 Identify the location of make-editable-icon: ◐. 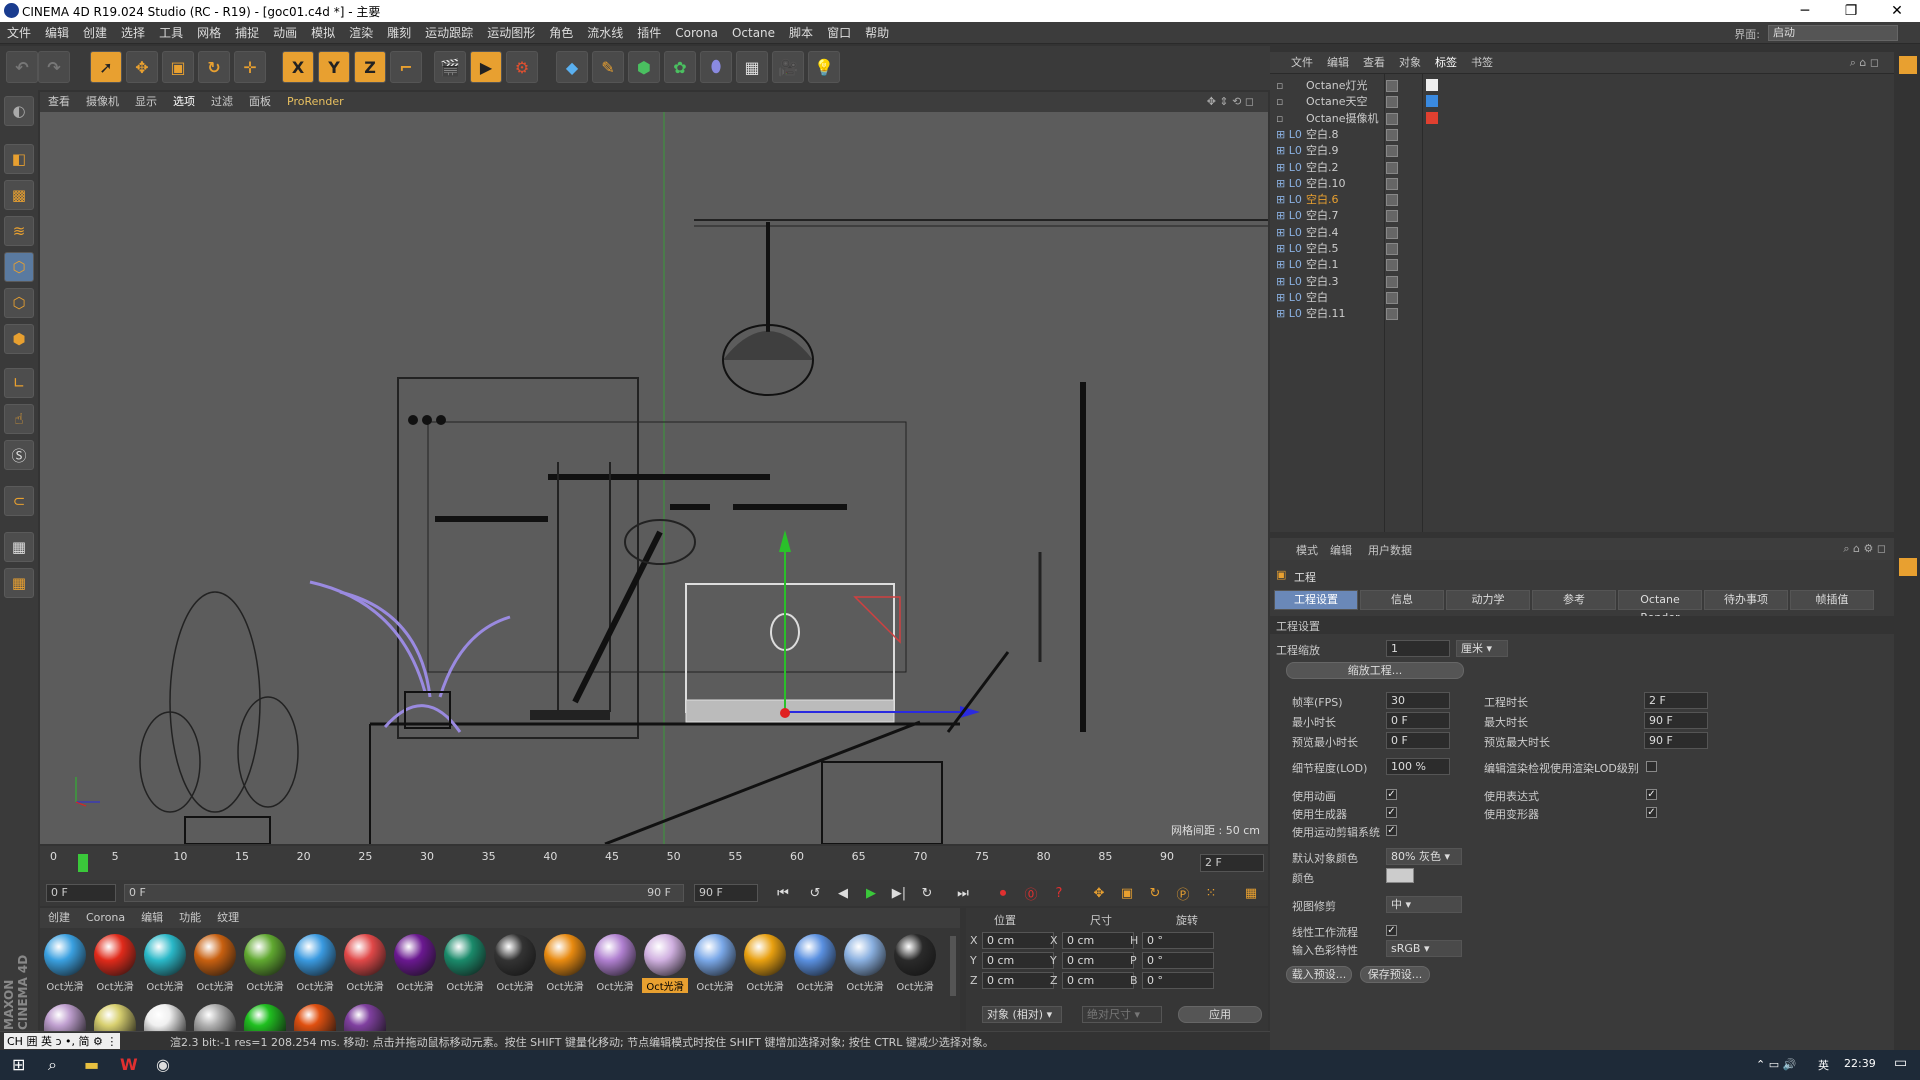
(19, 111).